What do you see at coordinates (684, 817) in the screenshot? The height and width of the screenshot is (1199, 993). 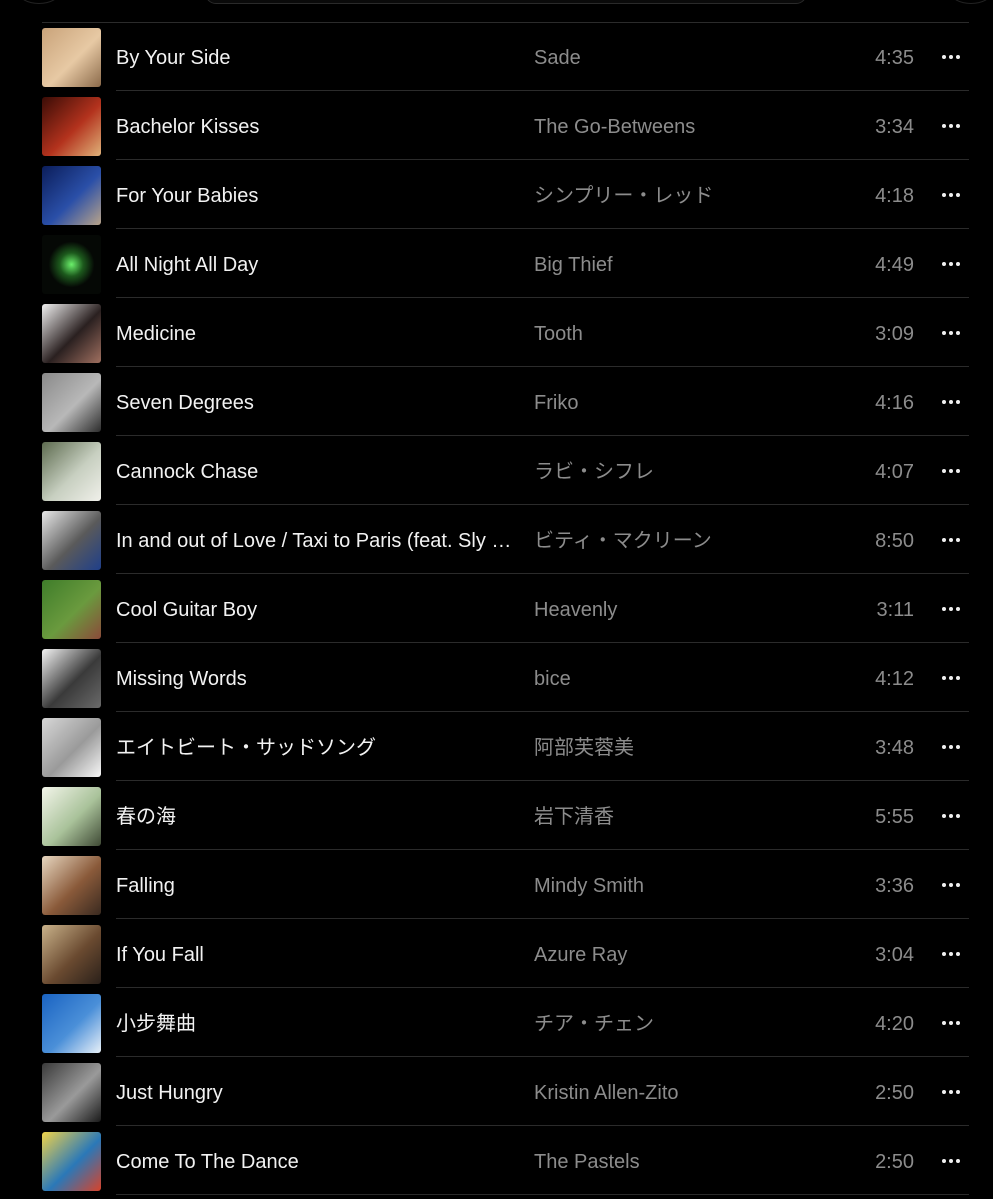 I see `track-artist: 岩下清香` at bounding box center [684, 817].